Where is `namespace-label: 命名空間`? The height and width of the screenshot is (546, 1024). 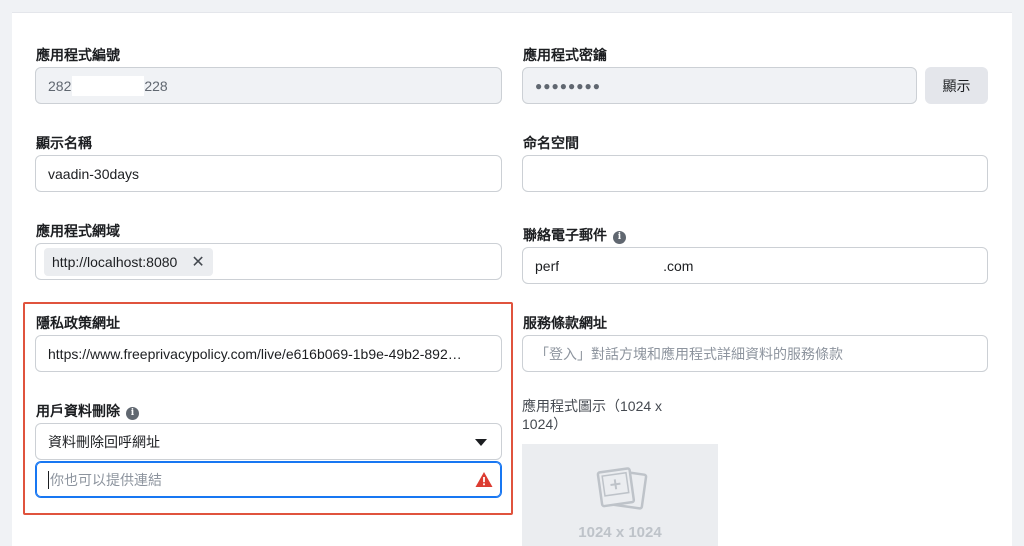 namespace-label: 命名空間 is located at coordinates (551, 143).